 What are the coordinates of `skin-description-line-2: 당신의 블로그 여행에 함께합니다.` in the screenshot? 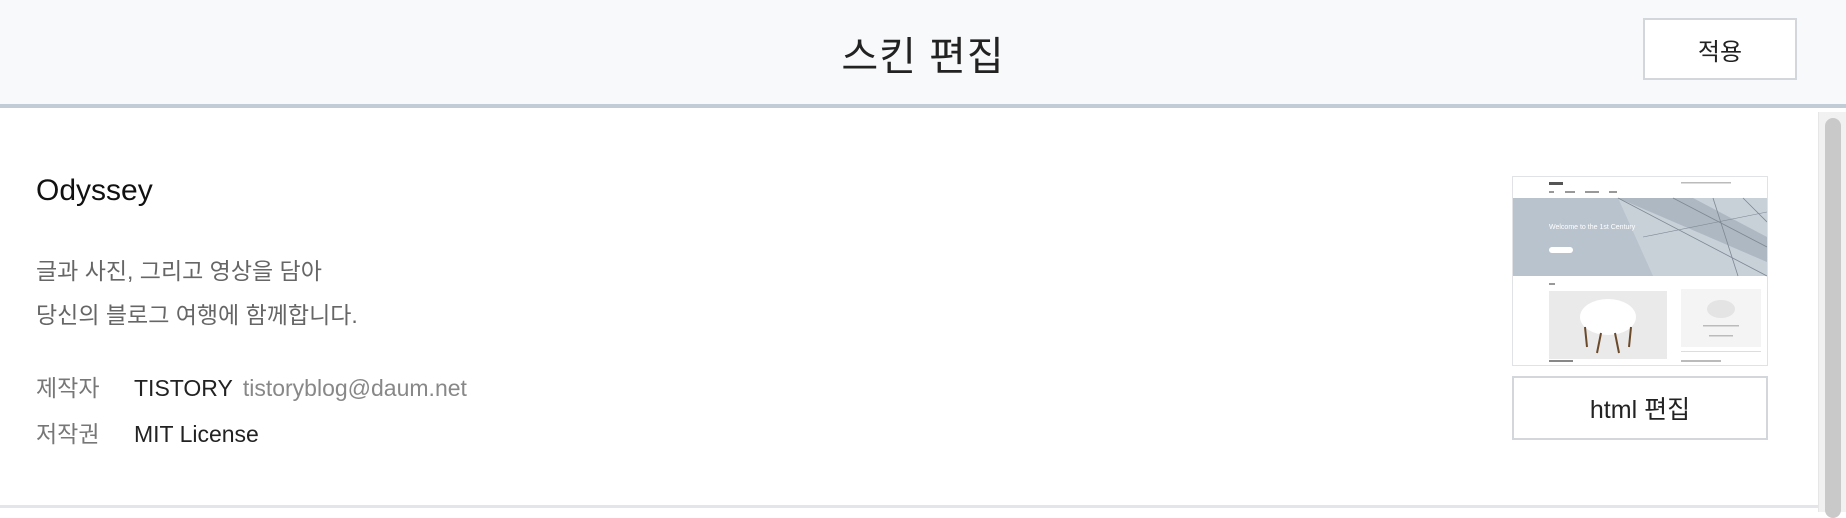 It's located at (197, 315).